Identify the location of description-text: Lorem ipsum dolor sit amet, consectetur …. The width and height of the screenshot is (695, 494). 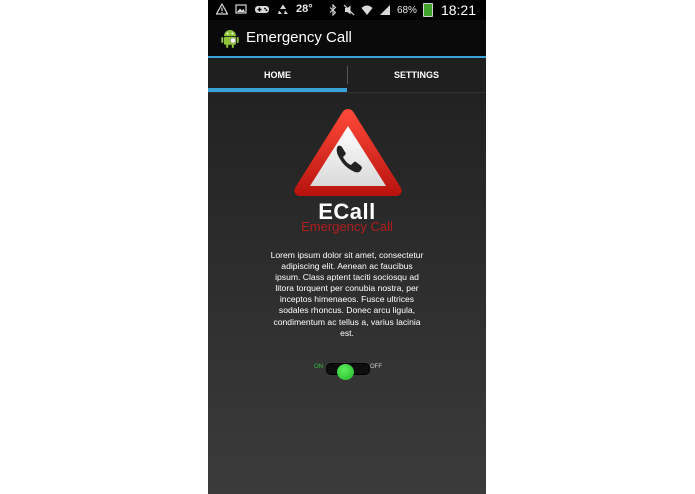
(347, 294).